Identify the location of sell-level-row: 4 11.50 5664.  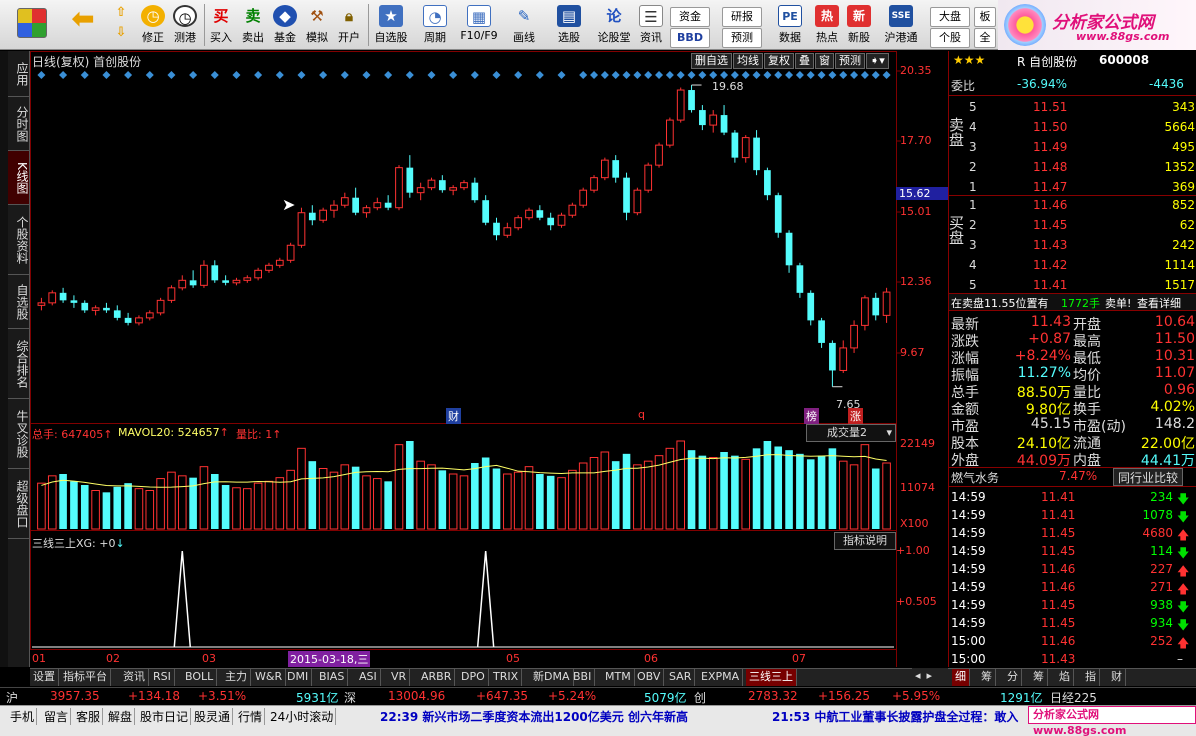
(1072, 128).